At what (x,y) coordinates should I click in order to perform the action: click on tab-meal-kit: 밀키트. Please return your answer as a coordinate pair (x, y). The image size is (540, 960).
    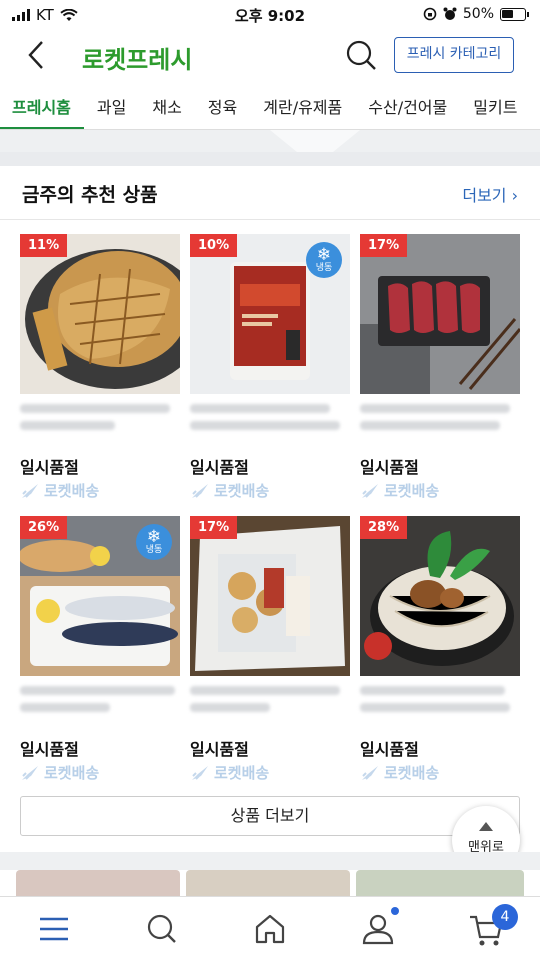
    Looking at the image, I should click on (495, 106).